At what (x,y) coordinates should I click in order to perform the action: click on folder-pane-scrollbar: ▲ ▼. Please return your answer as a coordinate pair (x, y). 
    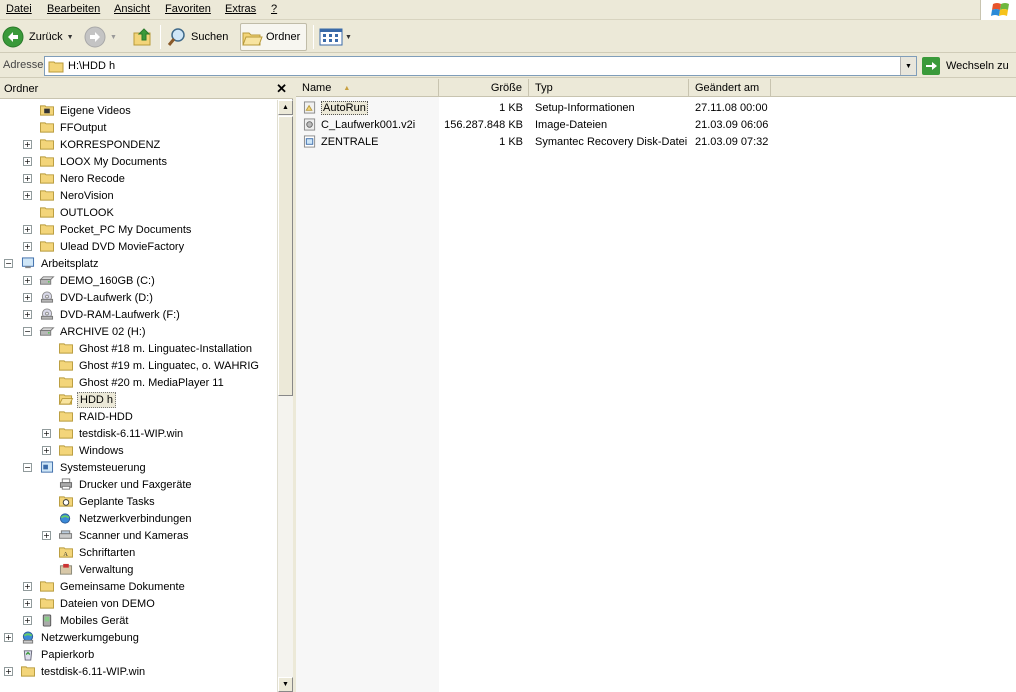
    Looking at the image, I should click on (285, 396).